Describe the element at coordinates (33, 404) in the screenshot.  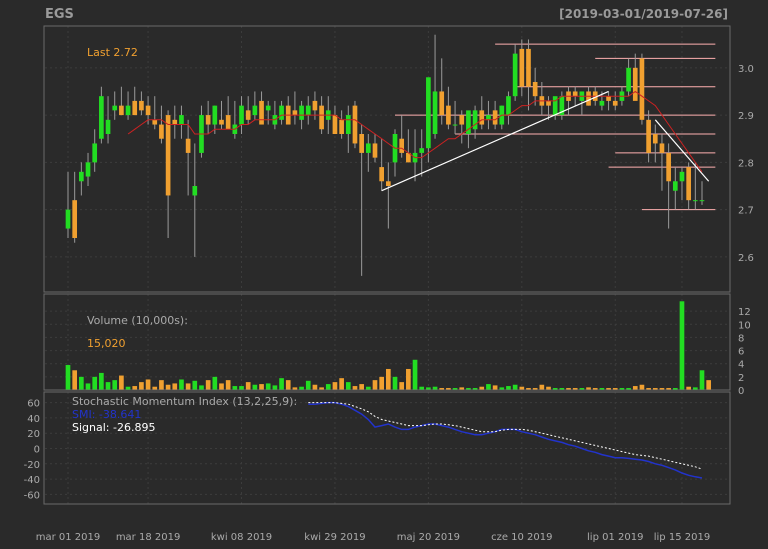
I see `smi-y-tick-label: 60` at that location.